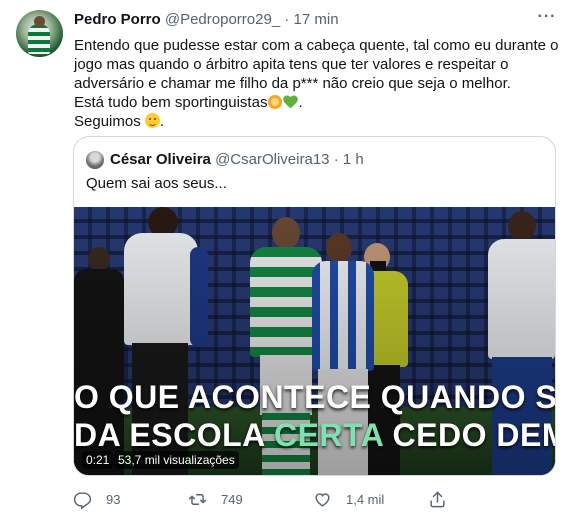 This screenshot has height=519, width=571. What do you see at coordinates (300, 102) in the screenshot?
I see `tweet-line-4-suffix: .` at bounding box center [300, 102].